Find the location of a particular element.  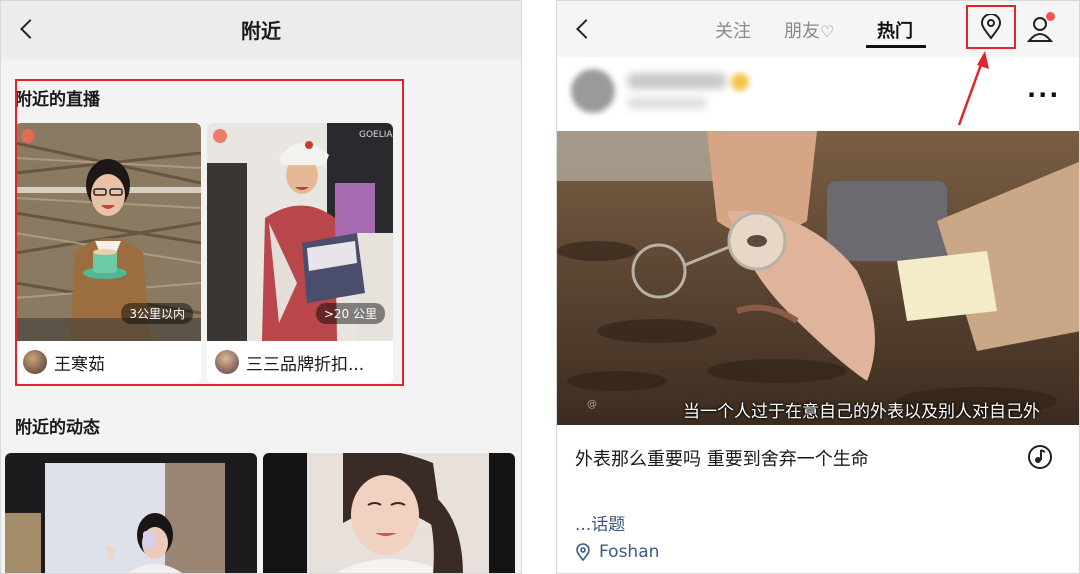

page-title: 附近 is located at coordinates (261, 31).